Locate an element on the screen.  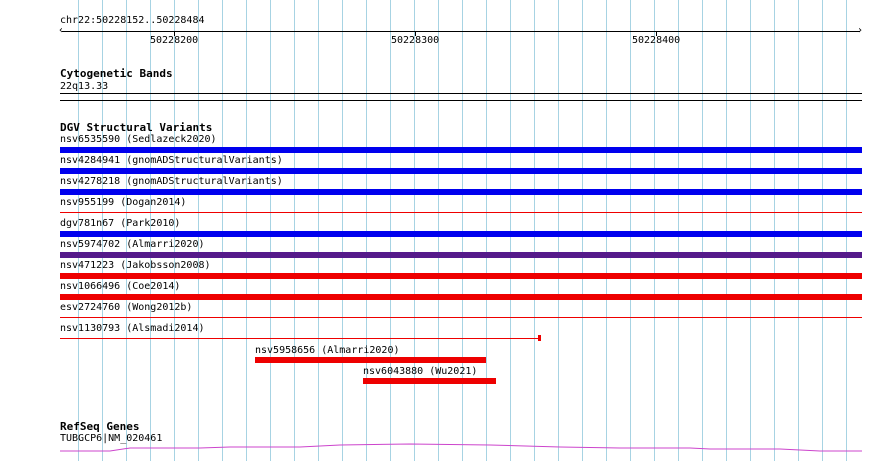
feature-label: nsv471223 (Jakobsson2008) is located at coordinates (135, 265).